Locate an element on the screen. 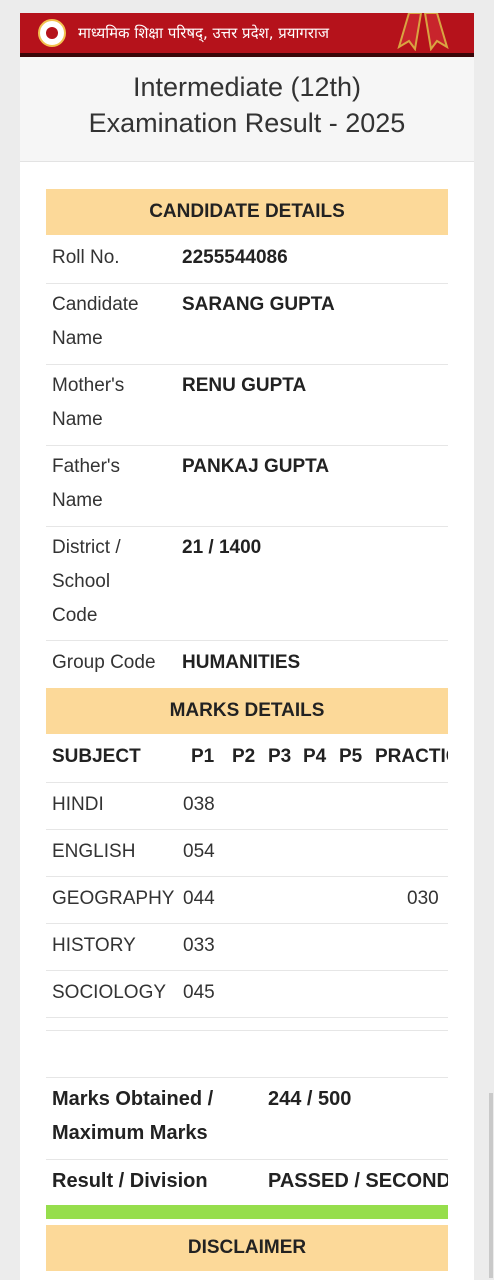 Image resolution: width=494 pixels, height=1280 pixels. candidate-details-heading: CANDIDATE DETAILS is located at coordinates (247, 212).